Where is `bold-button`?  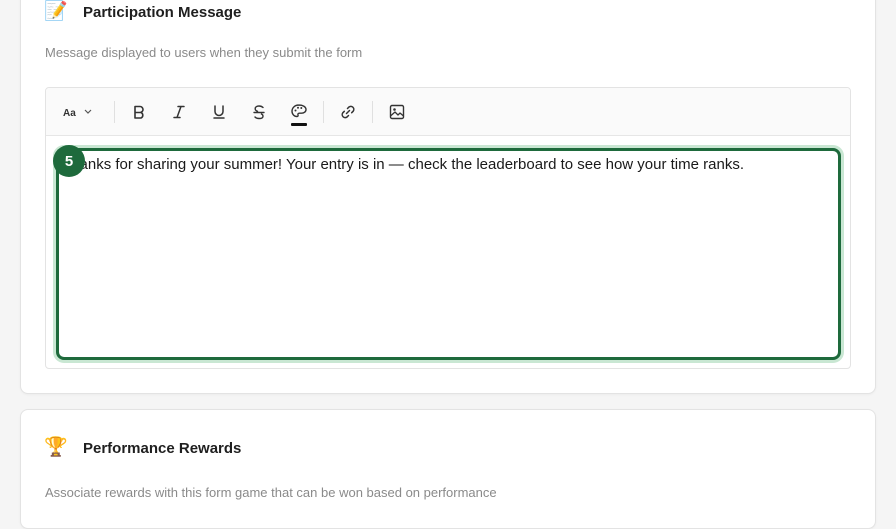 bold-button is located at coordinates (139, 112).